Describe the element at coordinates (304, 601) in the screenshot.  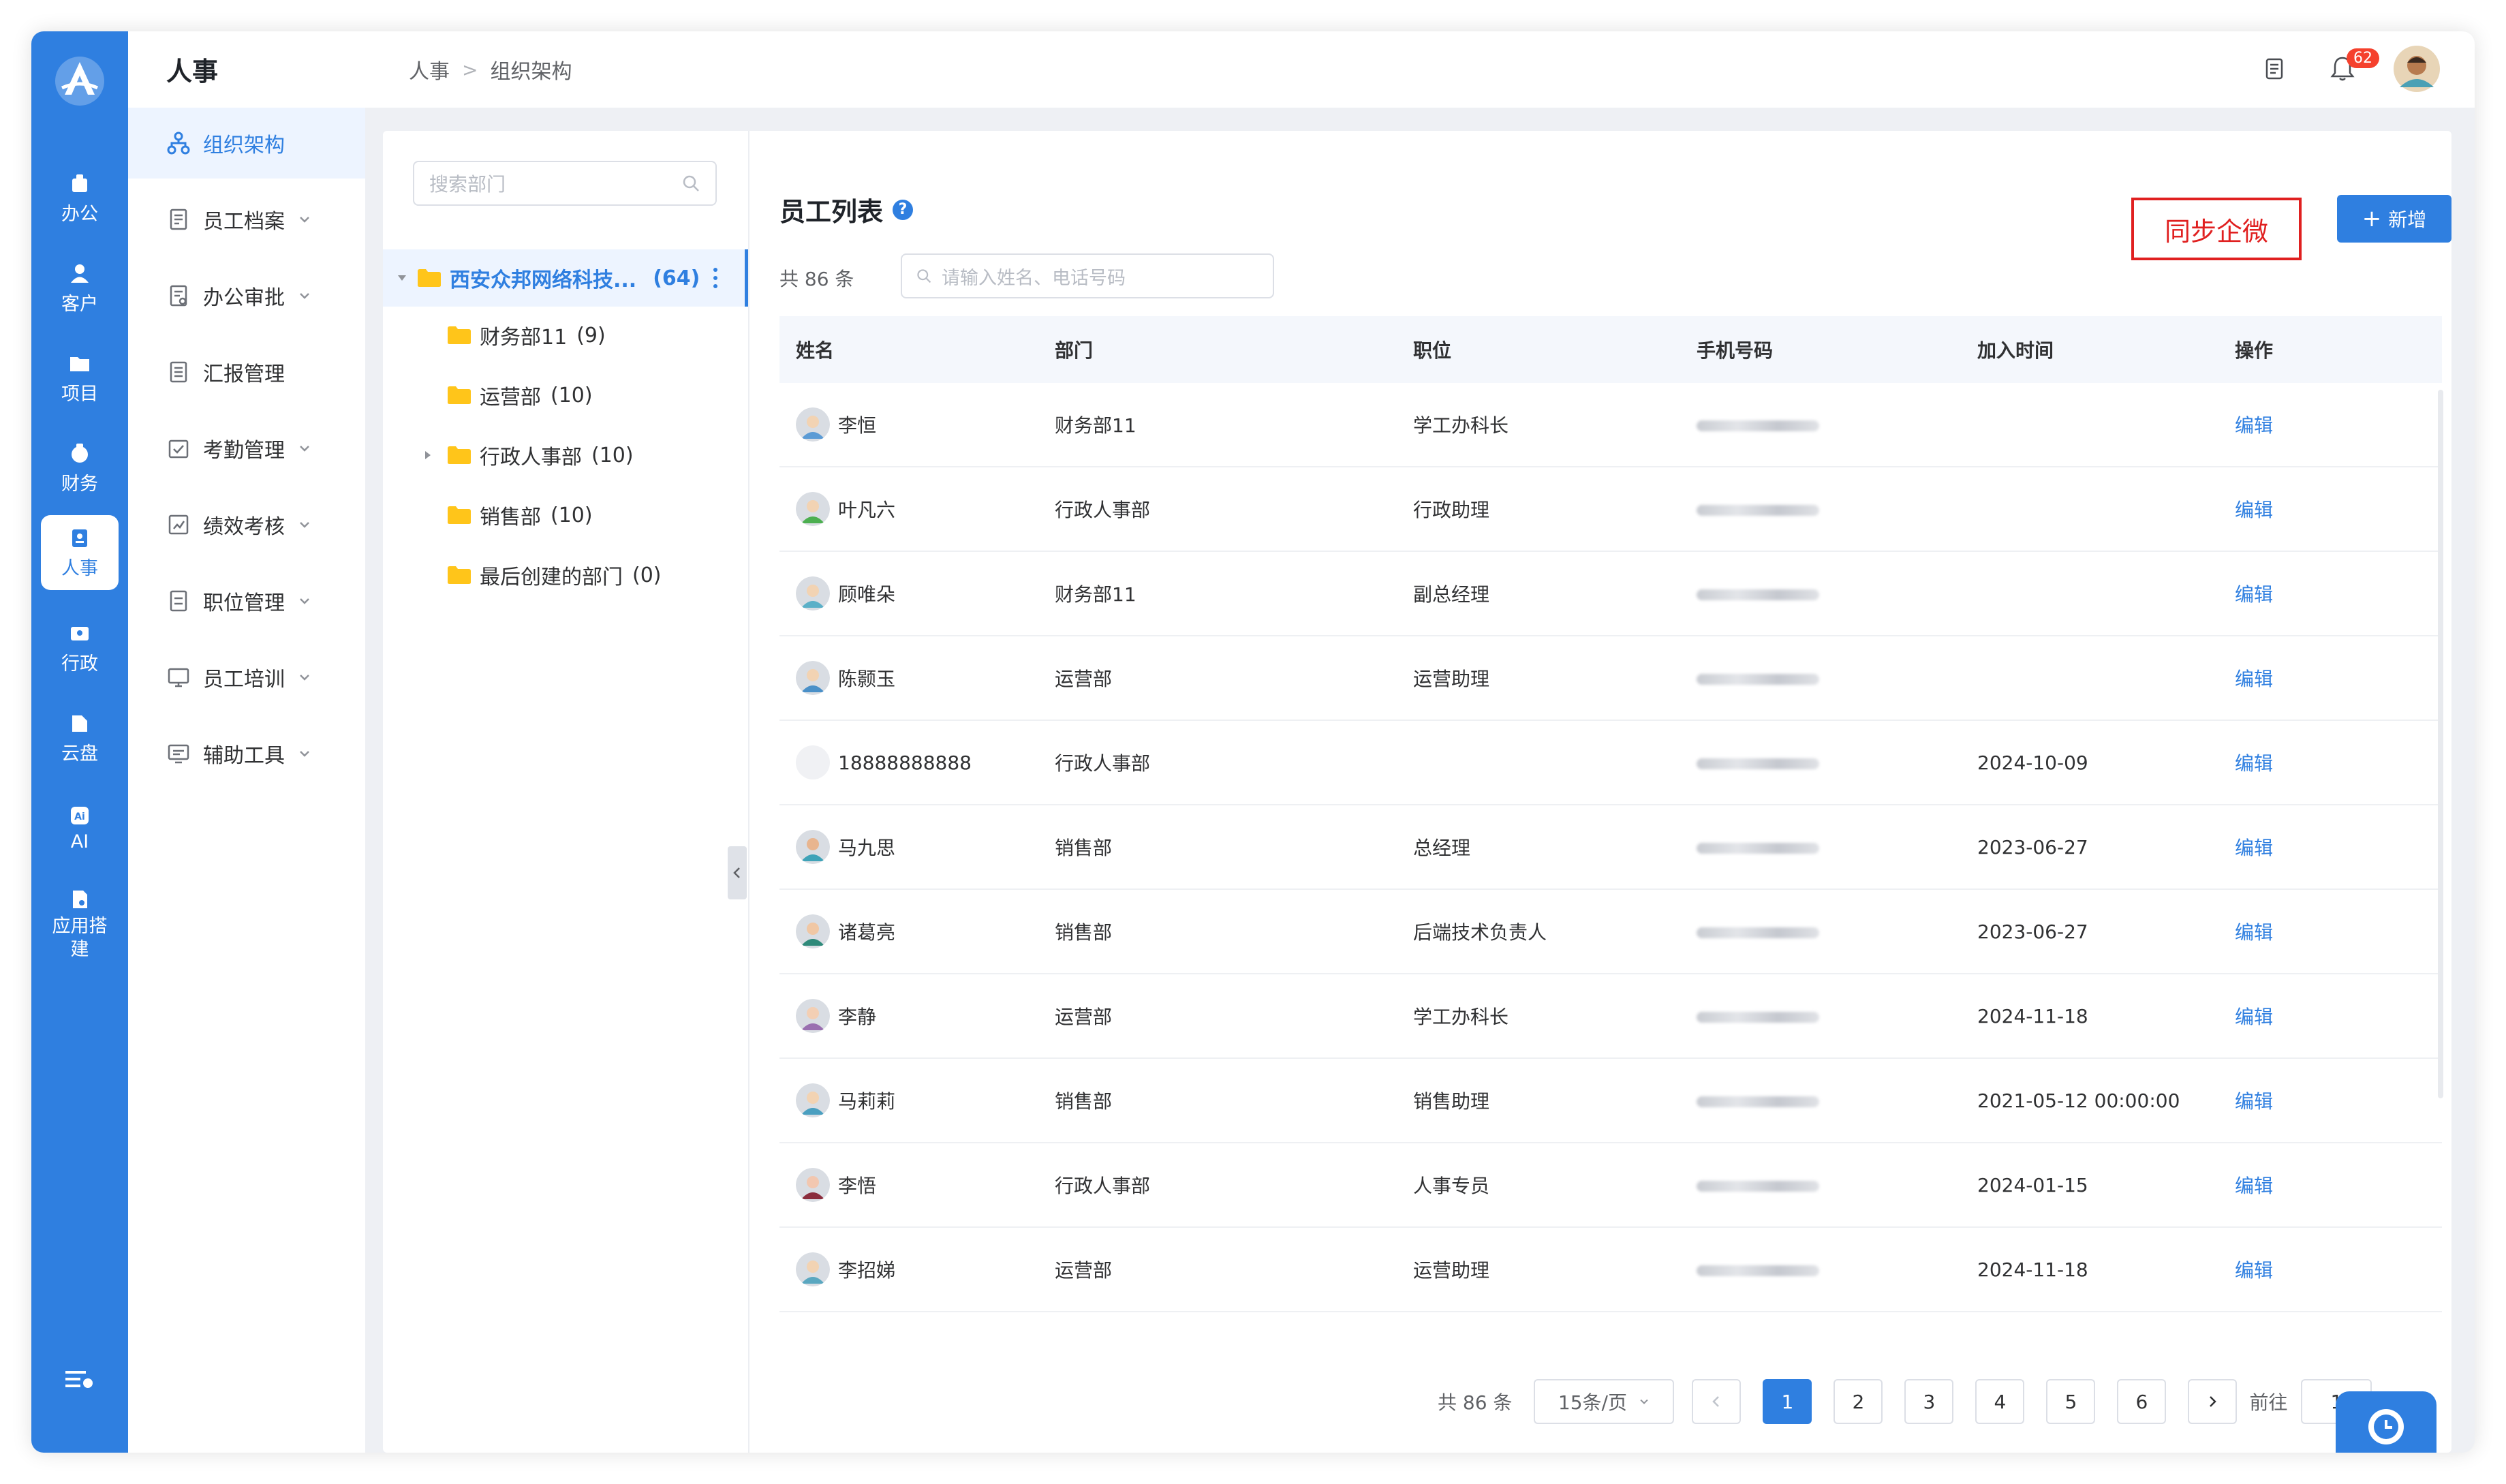
I see `chevron-down-icon` at that location.